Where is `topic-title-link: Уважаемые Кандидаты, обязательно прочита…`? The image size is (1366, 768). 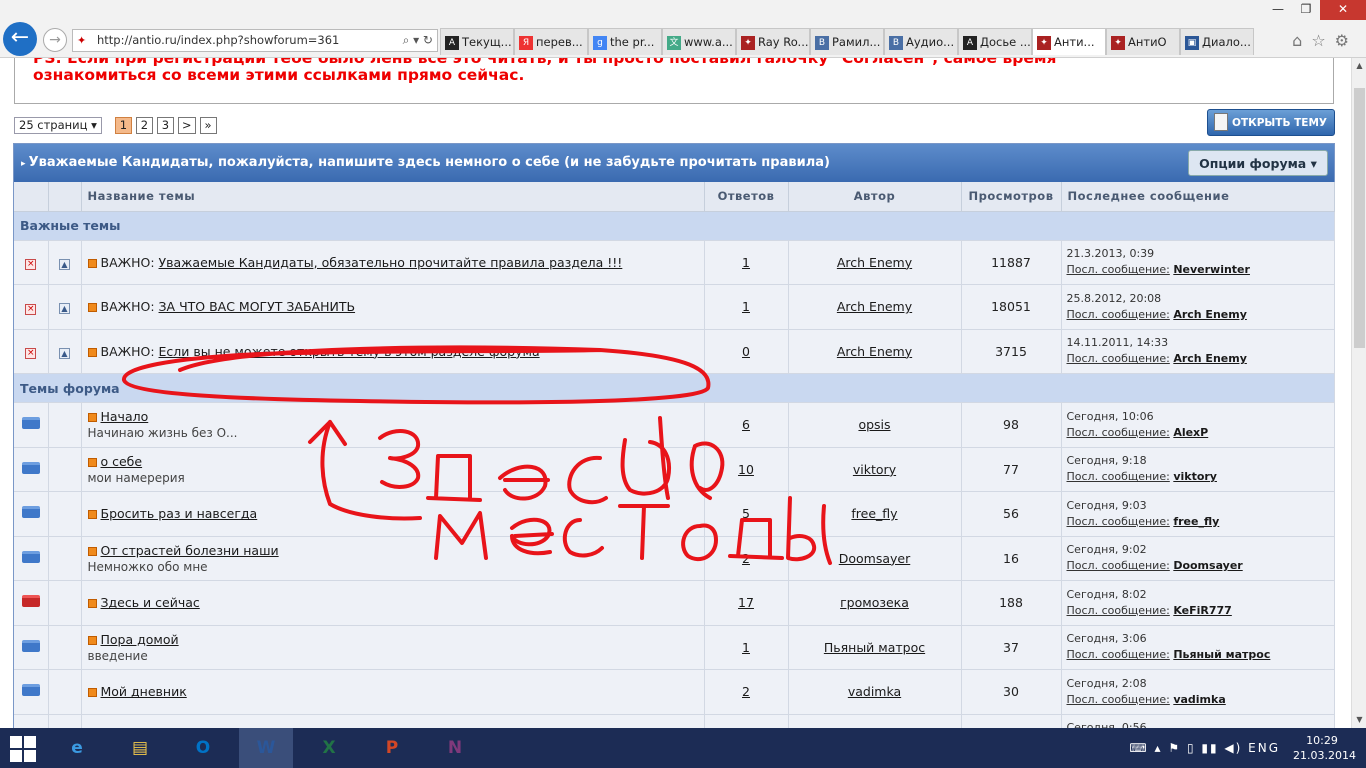 topic-title-link: Уважаемые Кандидаты, обязательно прочита… is located at coordinates (391, 262).